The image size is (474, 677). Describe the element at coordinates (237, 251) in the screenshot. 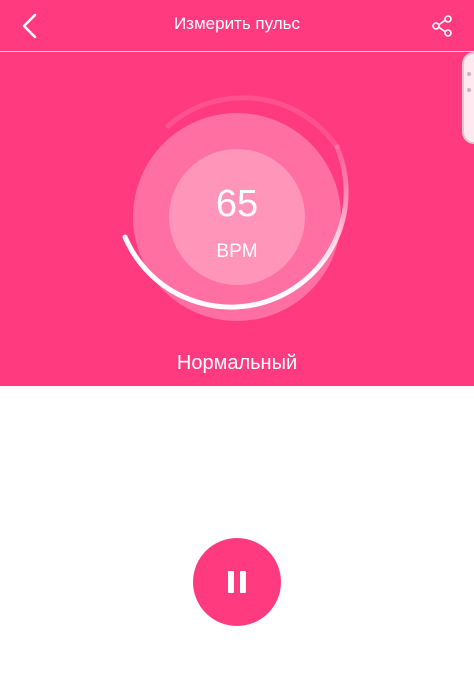

I see `bpm-unit-label: BPM` at that location.